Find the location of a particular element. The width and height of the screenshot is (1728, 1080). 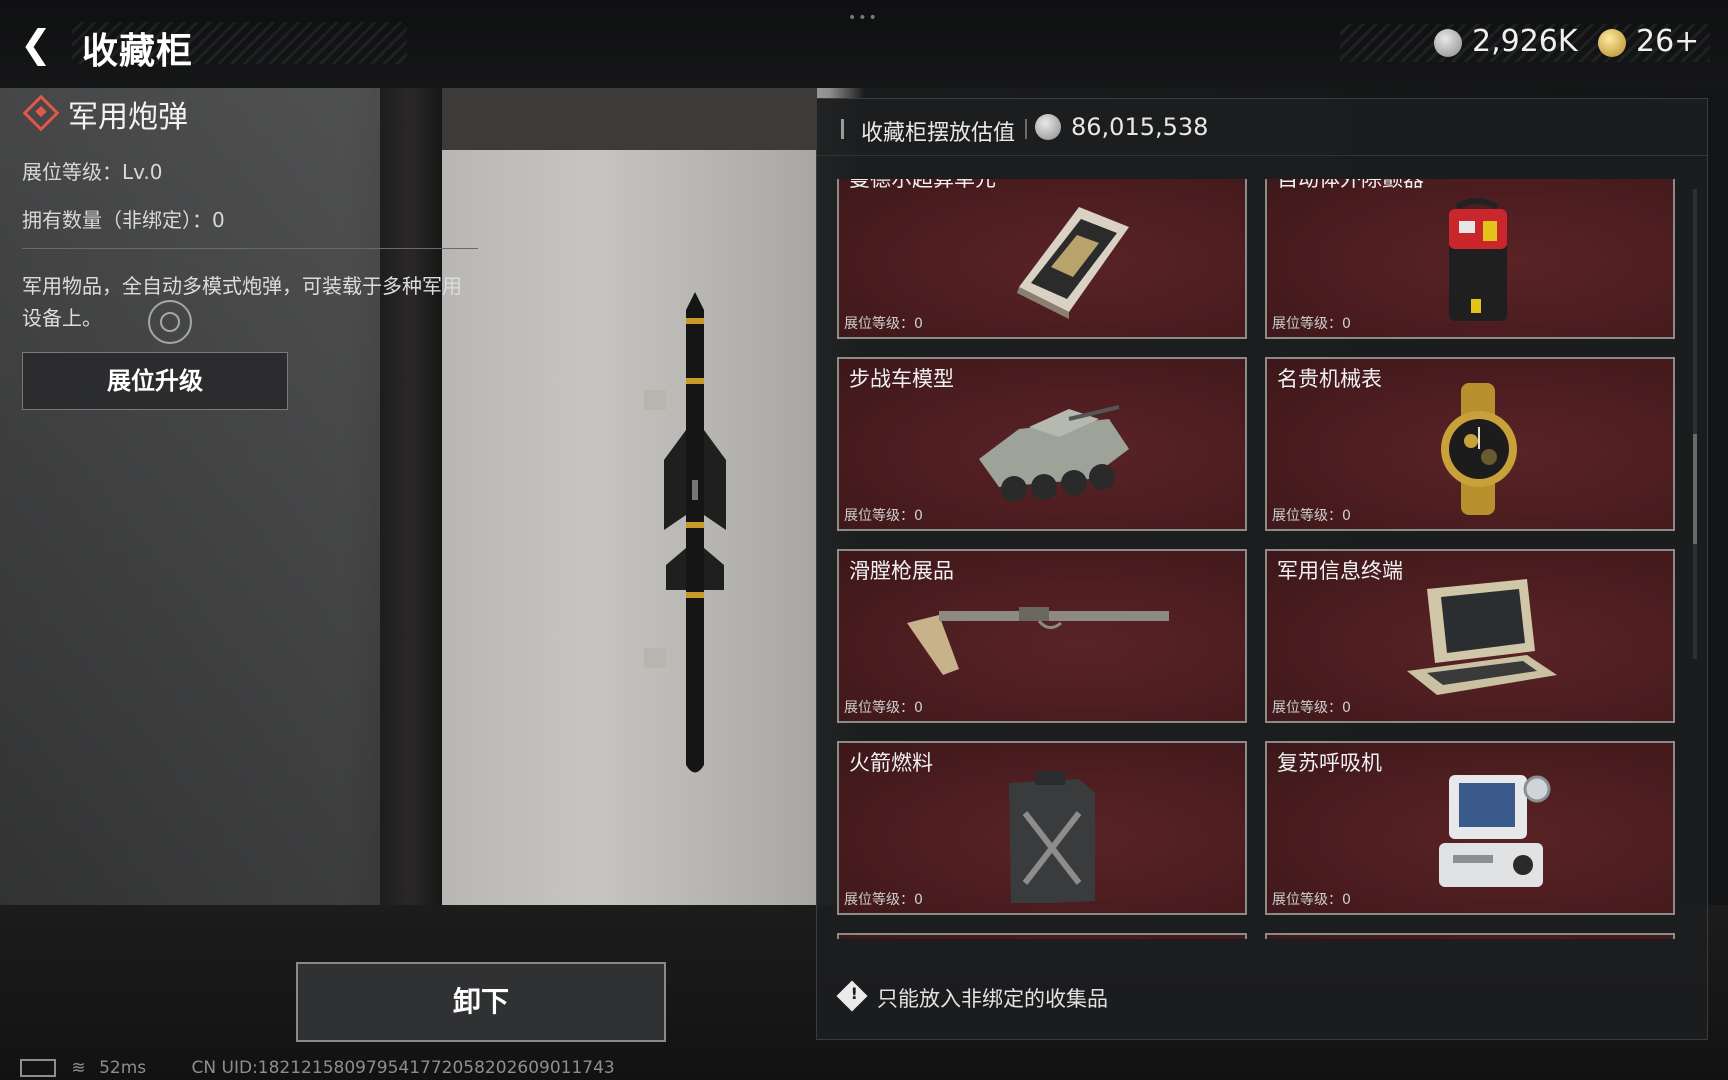

panel-header: 收藏柜摆放估值 86,015,538 is located at coordinates (1262, 127).